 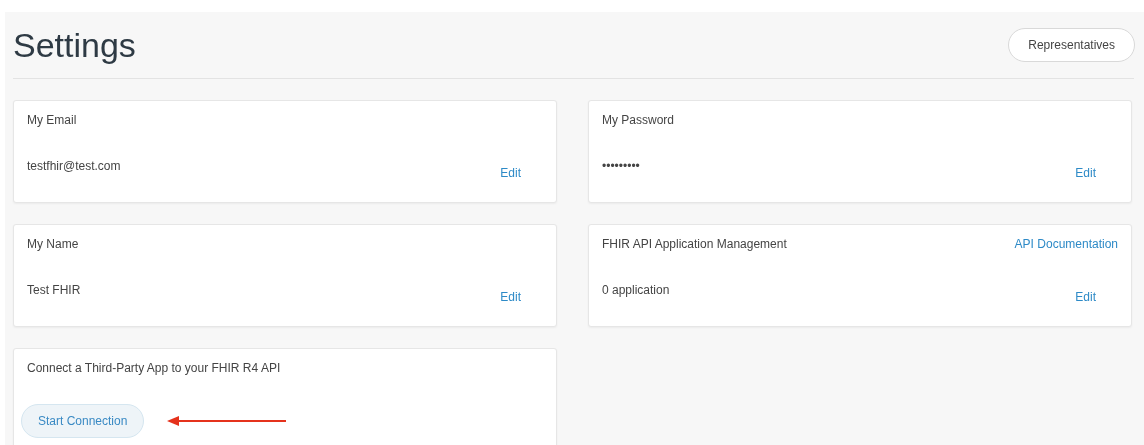 What do you see at coordinates (1071, 45) in the screenshot?
I see `representatives-button: Representatives` at bounding box center [1071, 45].